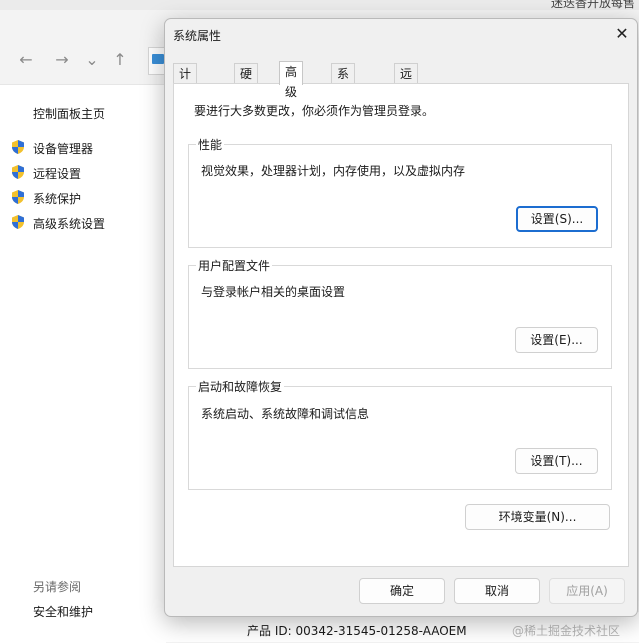 The height and width of the screenshot is (643, 639). I want to click on sidebar-item-device-manager: 设备管理器, so click(63, 148).